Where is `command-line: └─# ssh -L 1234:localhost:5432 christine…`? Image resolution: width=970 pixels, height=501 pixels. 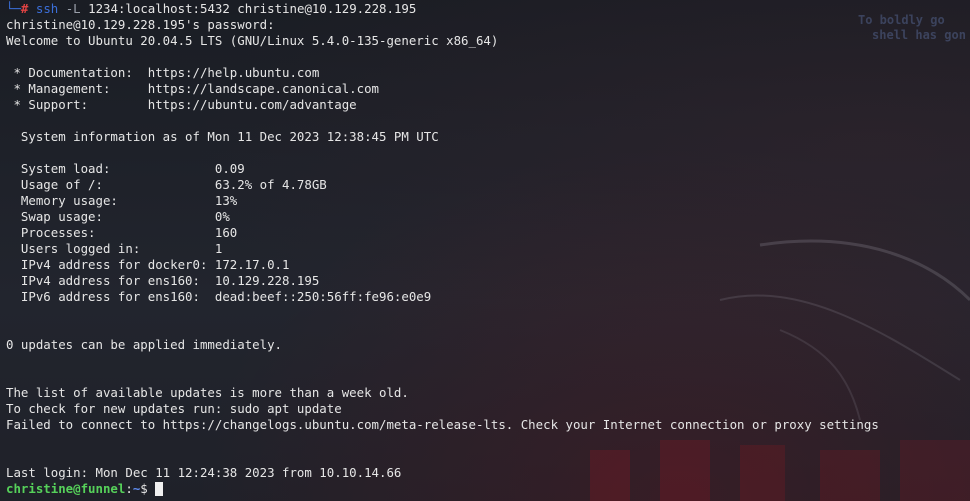 command-line: └─# ssh -L 1234:localhost:5432 christine… is located at coordinates (488, 9).